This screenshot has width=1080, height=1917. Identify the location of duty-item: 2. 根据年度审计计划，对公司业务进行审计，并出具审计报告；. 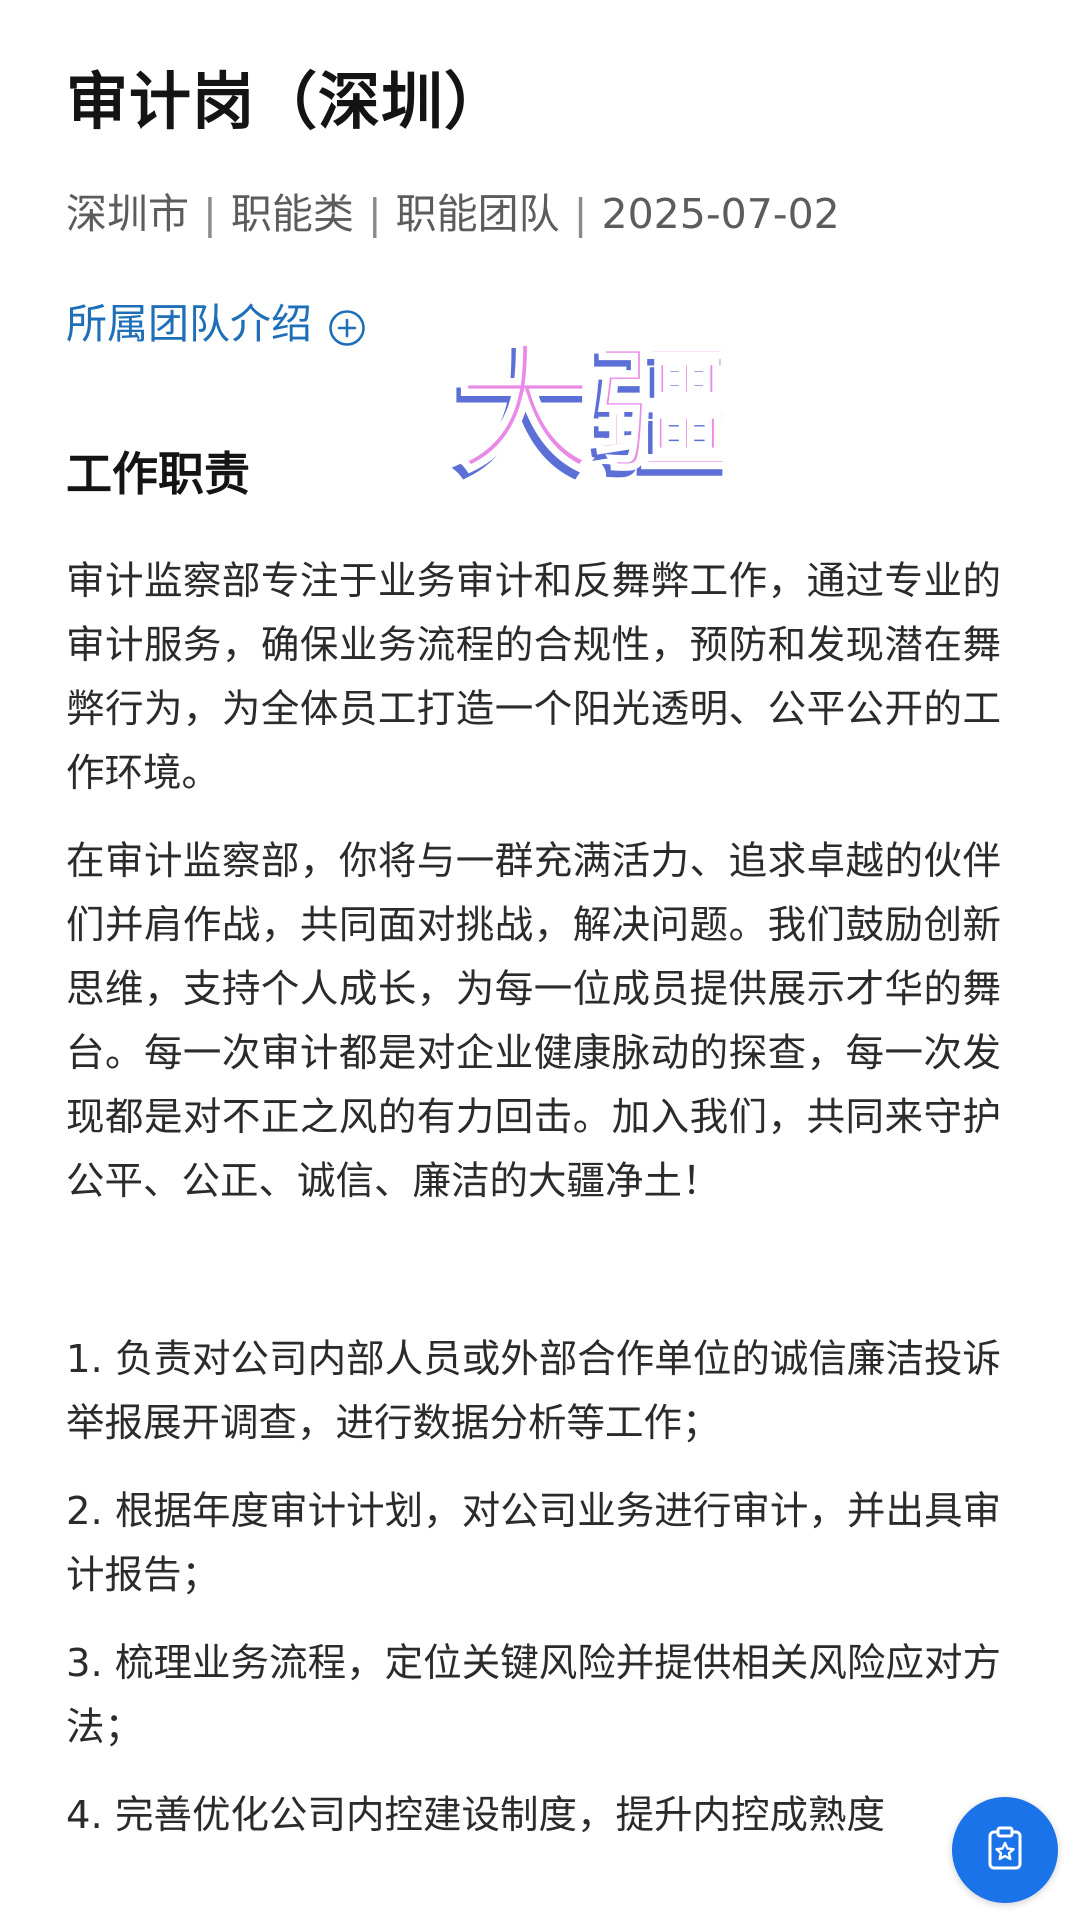
(533, 1543).